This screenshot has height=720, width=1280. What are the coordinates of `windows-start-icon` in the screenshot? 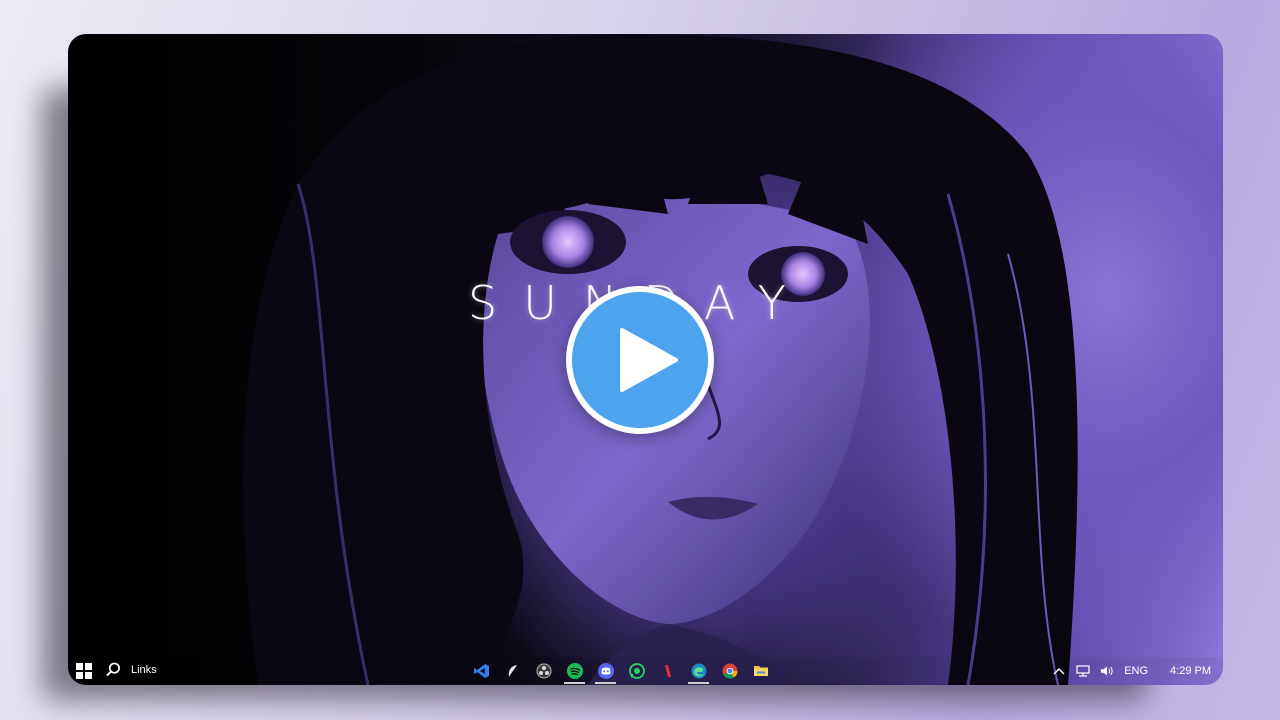 It's located at (84, 671).